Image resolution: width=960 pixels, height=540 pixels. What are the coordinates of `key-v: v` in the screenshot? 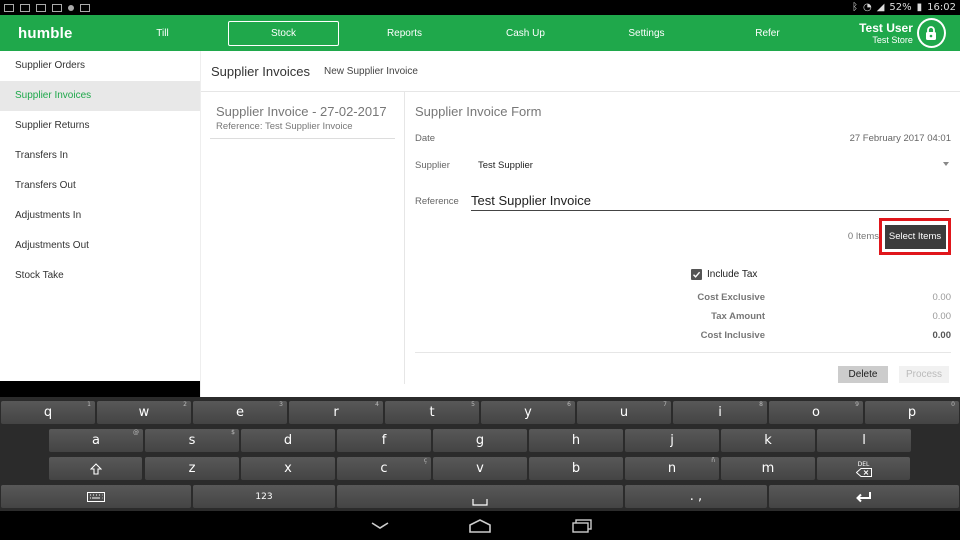 It's located at (480, 468).